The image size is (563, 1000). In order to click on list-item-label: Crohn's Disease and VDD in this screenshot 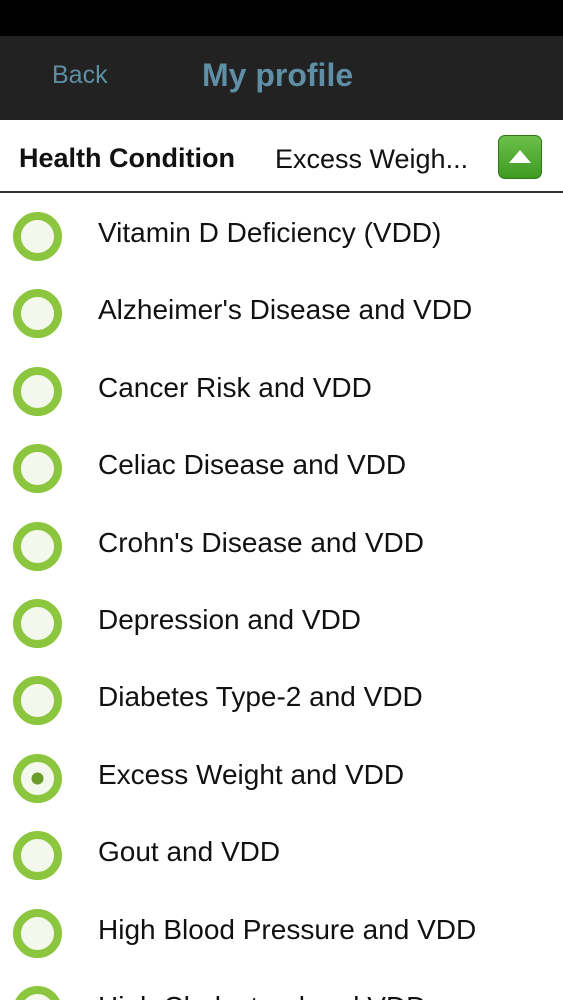, I will do `click(261, 542)`.